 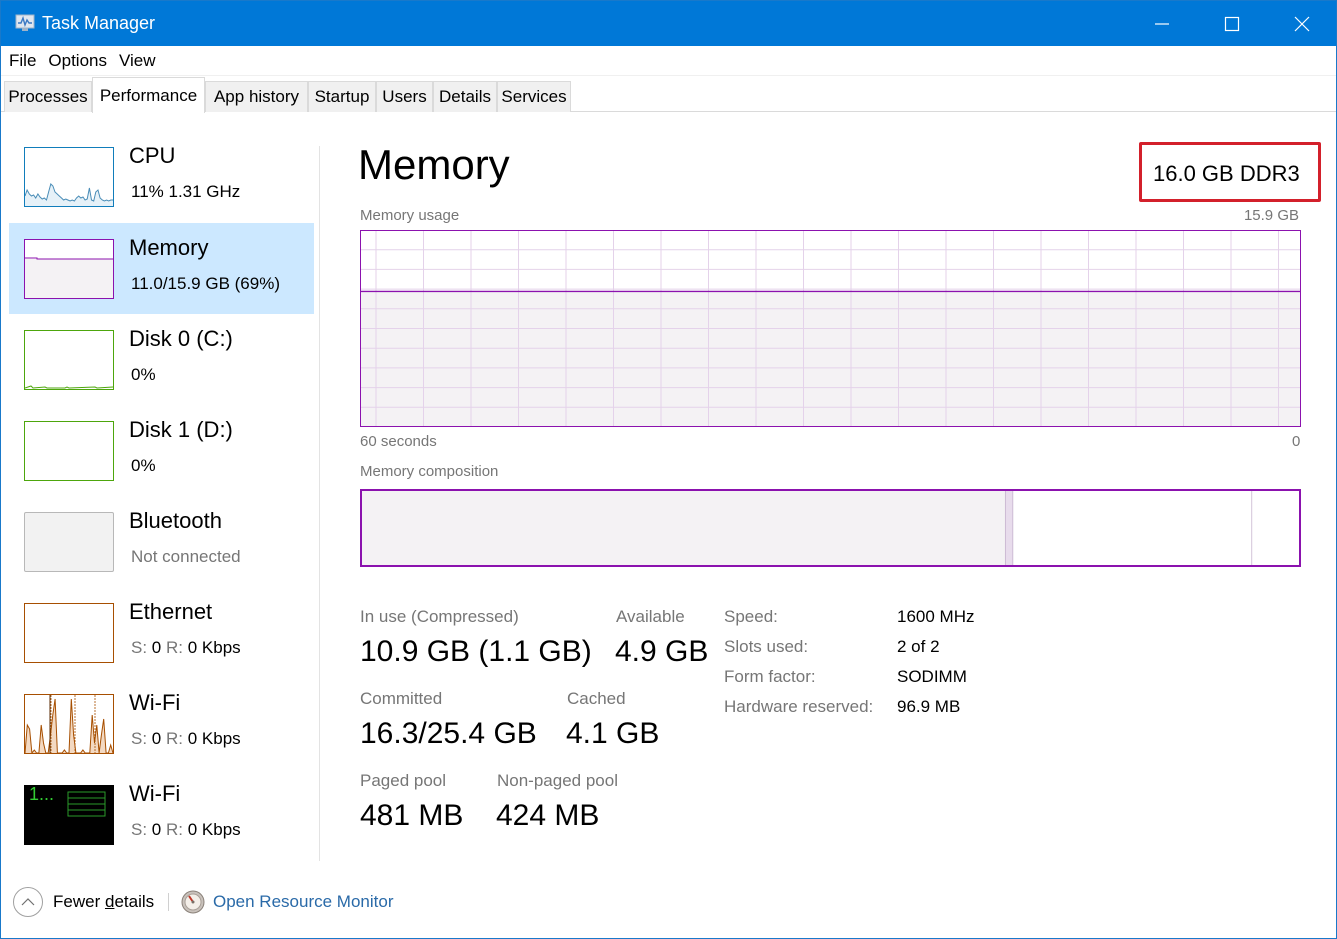 I want to click on memory-composition-bar, so click(x=830, y=528).